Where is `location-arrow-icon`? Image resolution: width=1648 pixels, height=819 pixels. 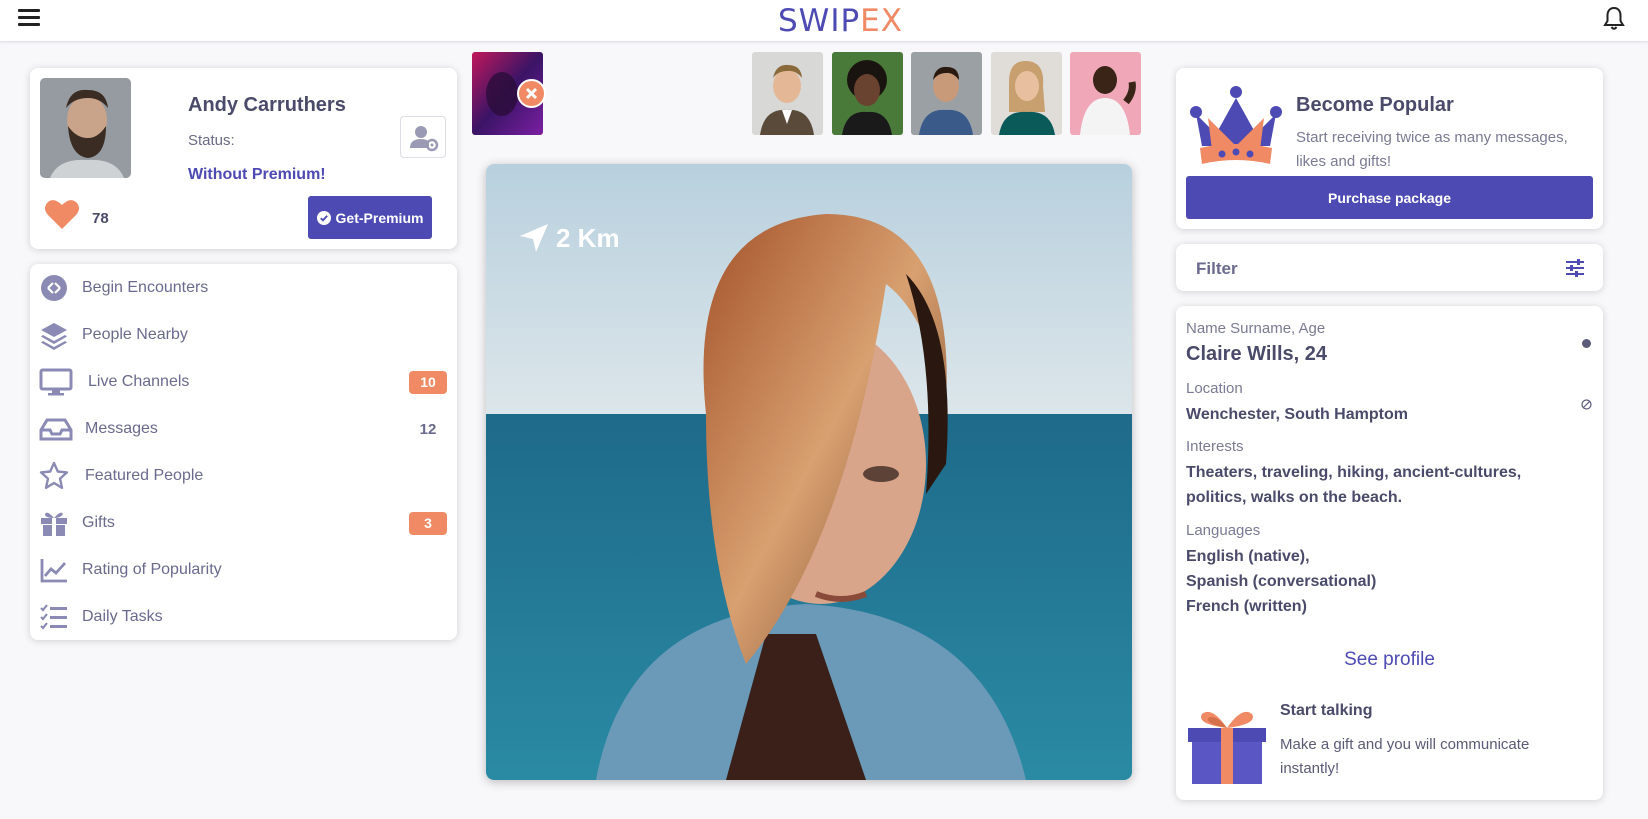 location-arrow-icon is located at coordinates (534, 238).